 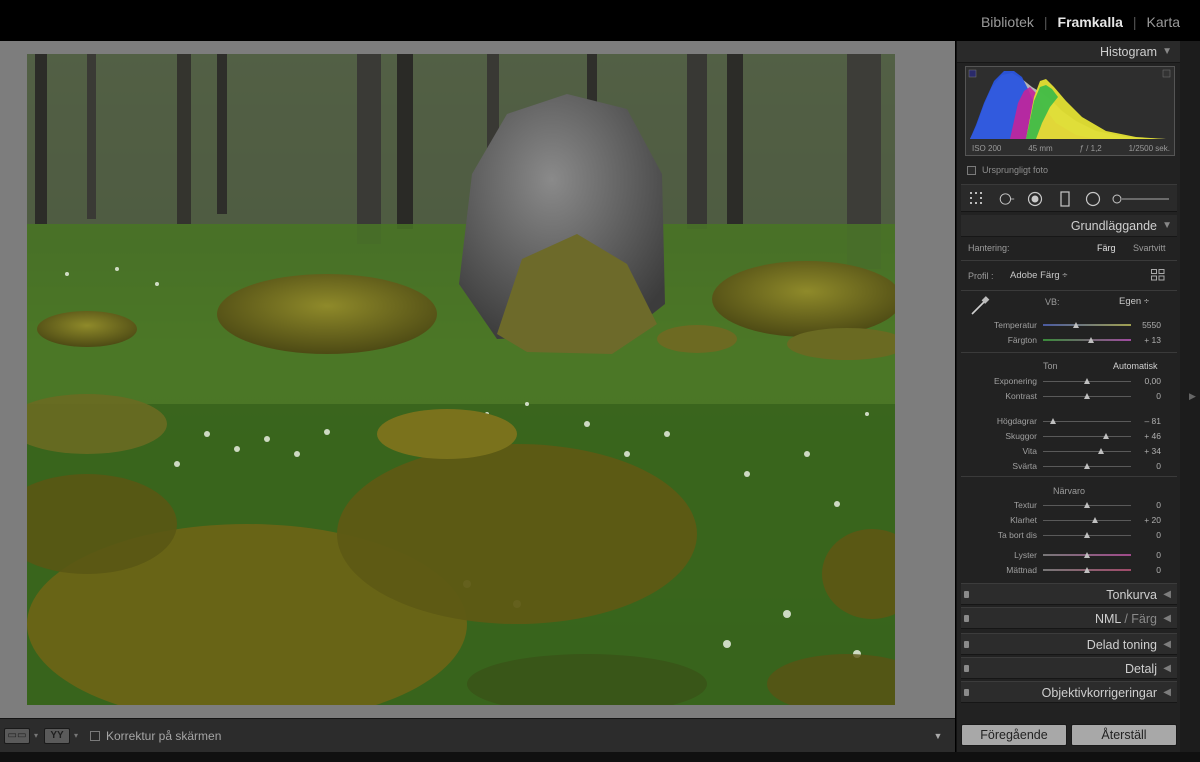 What do you see at coordinates (1147, 436) in the screenshot?
I see `slider-value: + 46` at bounding box center [1147, 436].